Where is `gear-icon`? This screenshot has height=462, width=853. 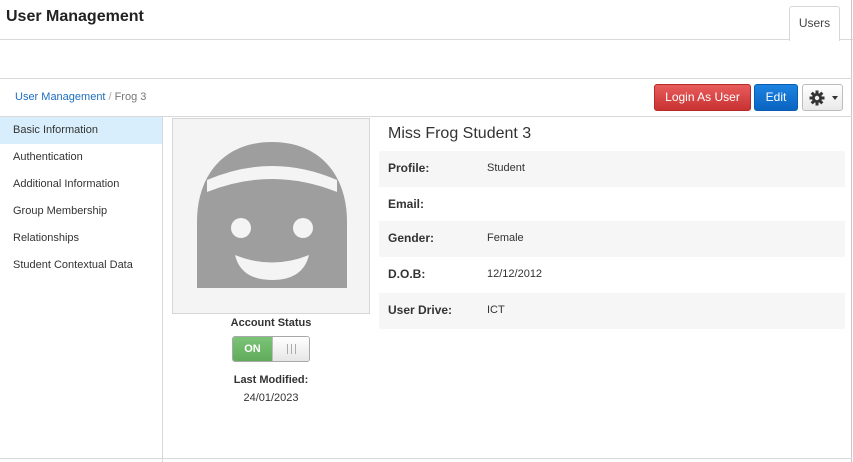 gear-icon is located at coordinates (817, 98).